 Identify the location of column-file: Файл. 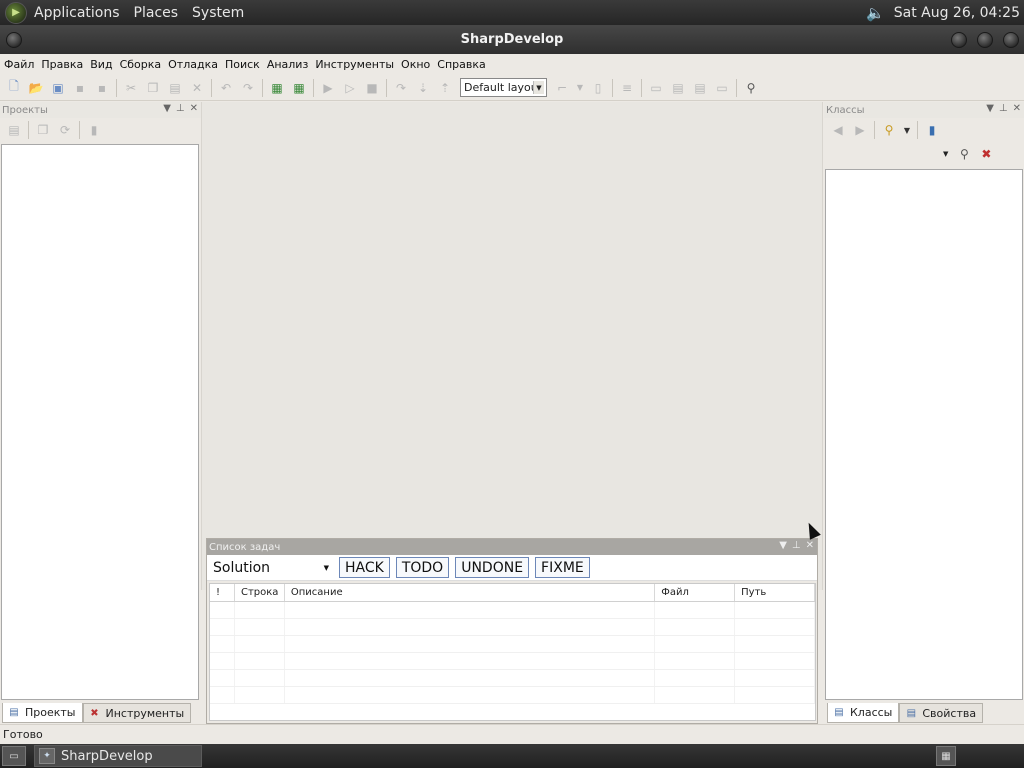
(695, 592).